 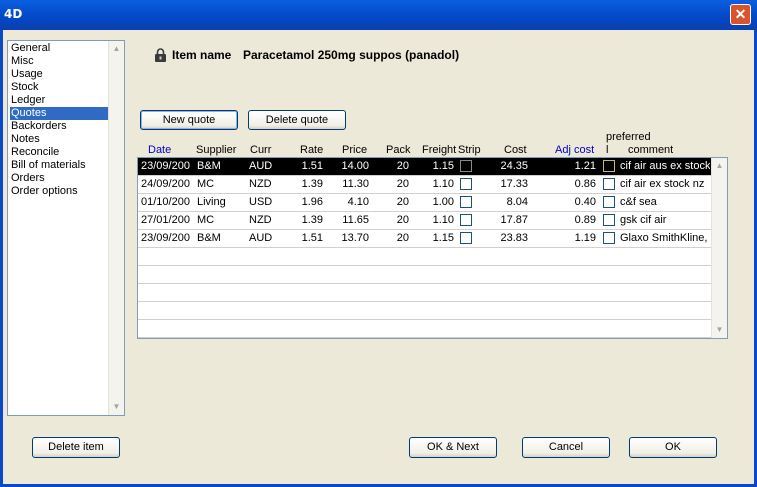 What do you see at coordinates (60, 191) in the screenshot?
I see `sidebar-item: Order options` at bounding box center [60, 191].